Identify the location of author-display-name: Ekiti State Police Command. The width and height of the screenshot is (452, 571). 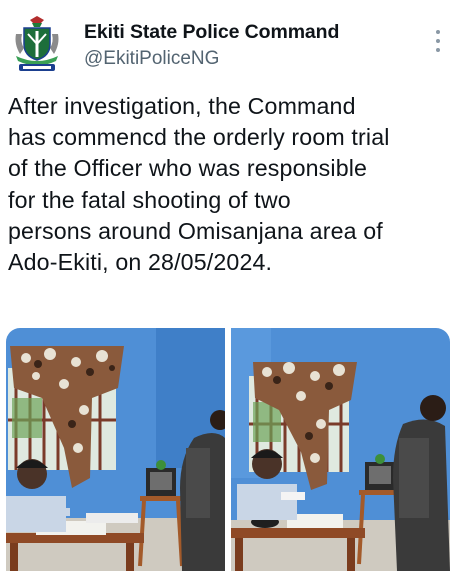
(211, 32).